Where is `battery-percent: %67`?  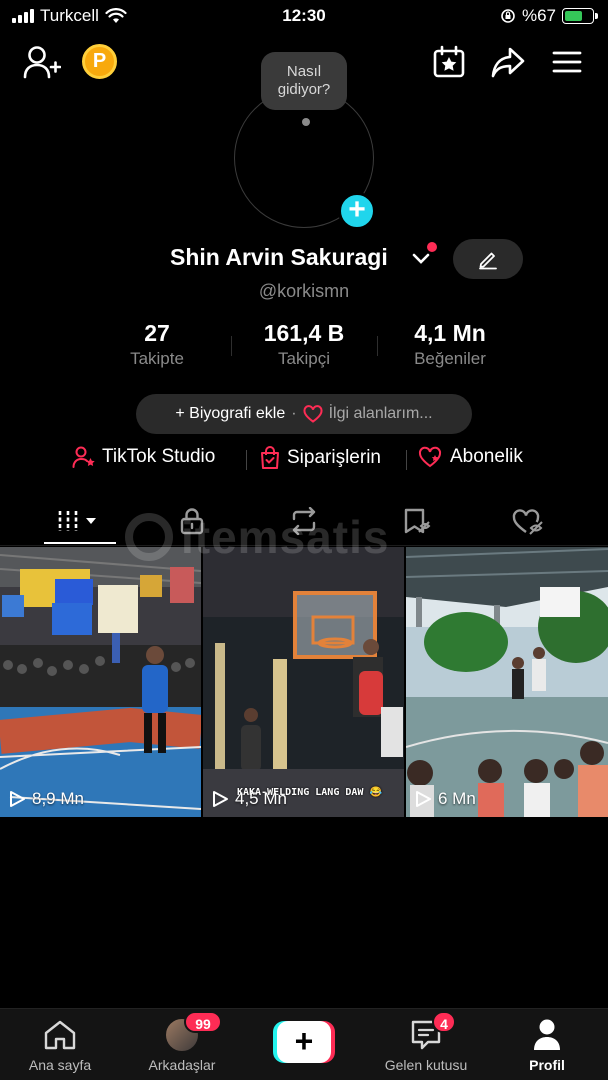 battery-percent: %67 is located at coordinates (538, 15).